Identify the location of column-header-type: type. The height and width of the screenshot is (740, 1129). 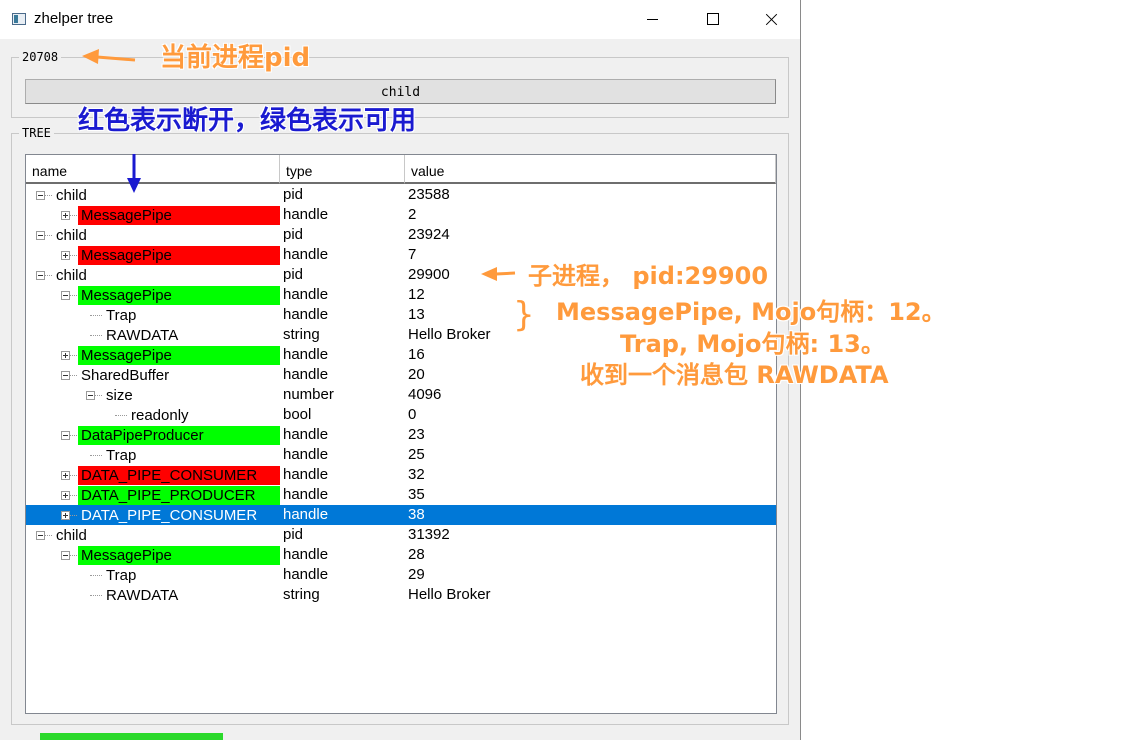
(342, 169).